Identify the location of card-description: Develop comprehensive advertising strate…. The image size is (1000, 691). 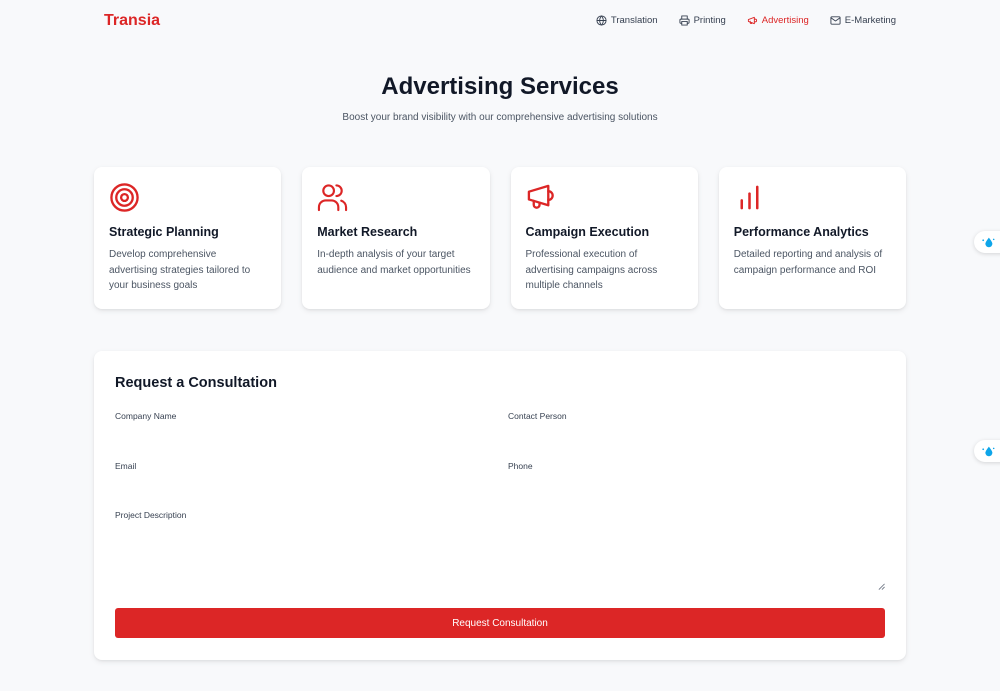
(180, 270).